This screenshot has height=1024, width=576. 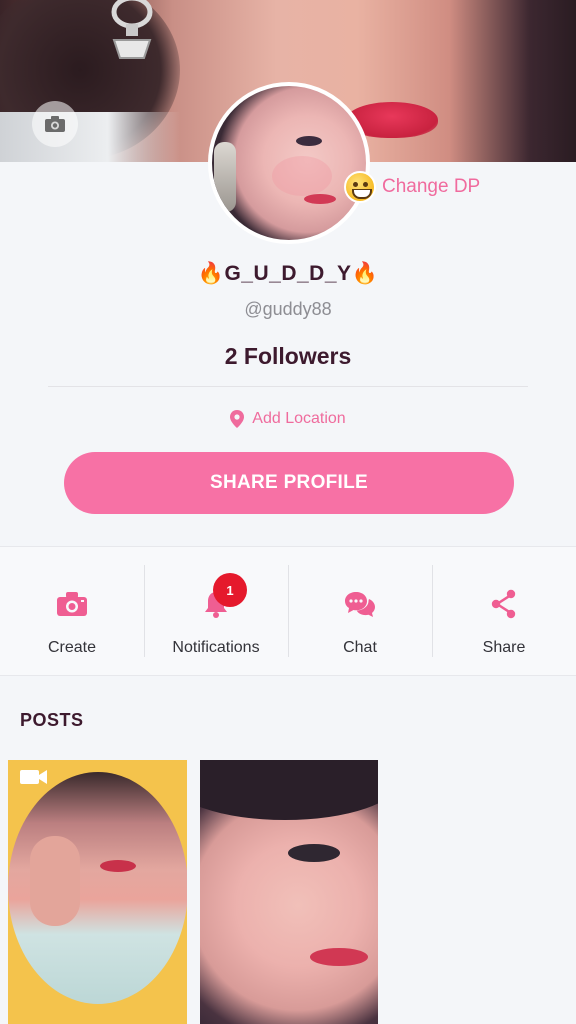 I want to click on profile-avatar, so click(x=289, y=163).